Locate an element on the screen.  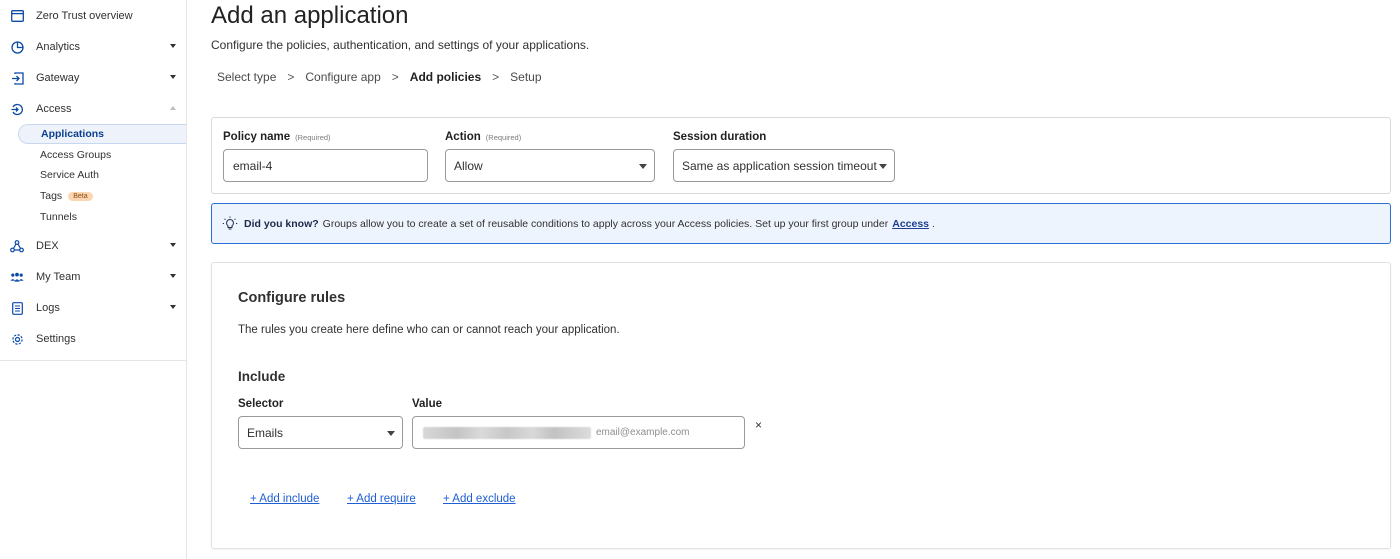
sidebar-item-label: Settings is located at coordinates (56, 339).